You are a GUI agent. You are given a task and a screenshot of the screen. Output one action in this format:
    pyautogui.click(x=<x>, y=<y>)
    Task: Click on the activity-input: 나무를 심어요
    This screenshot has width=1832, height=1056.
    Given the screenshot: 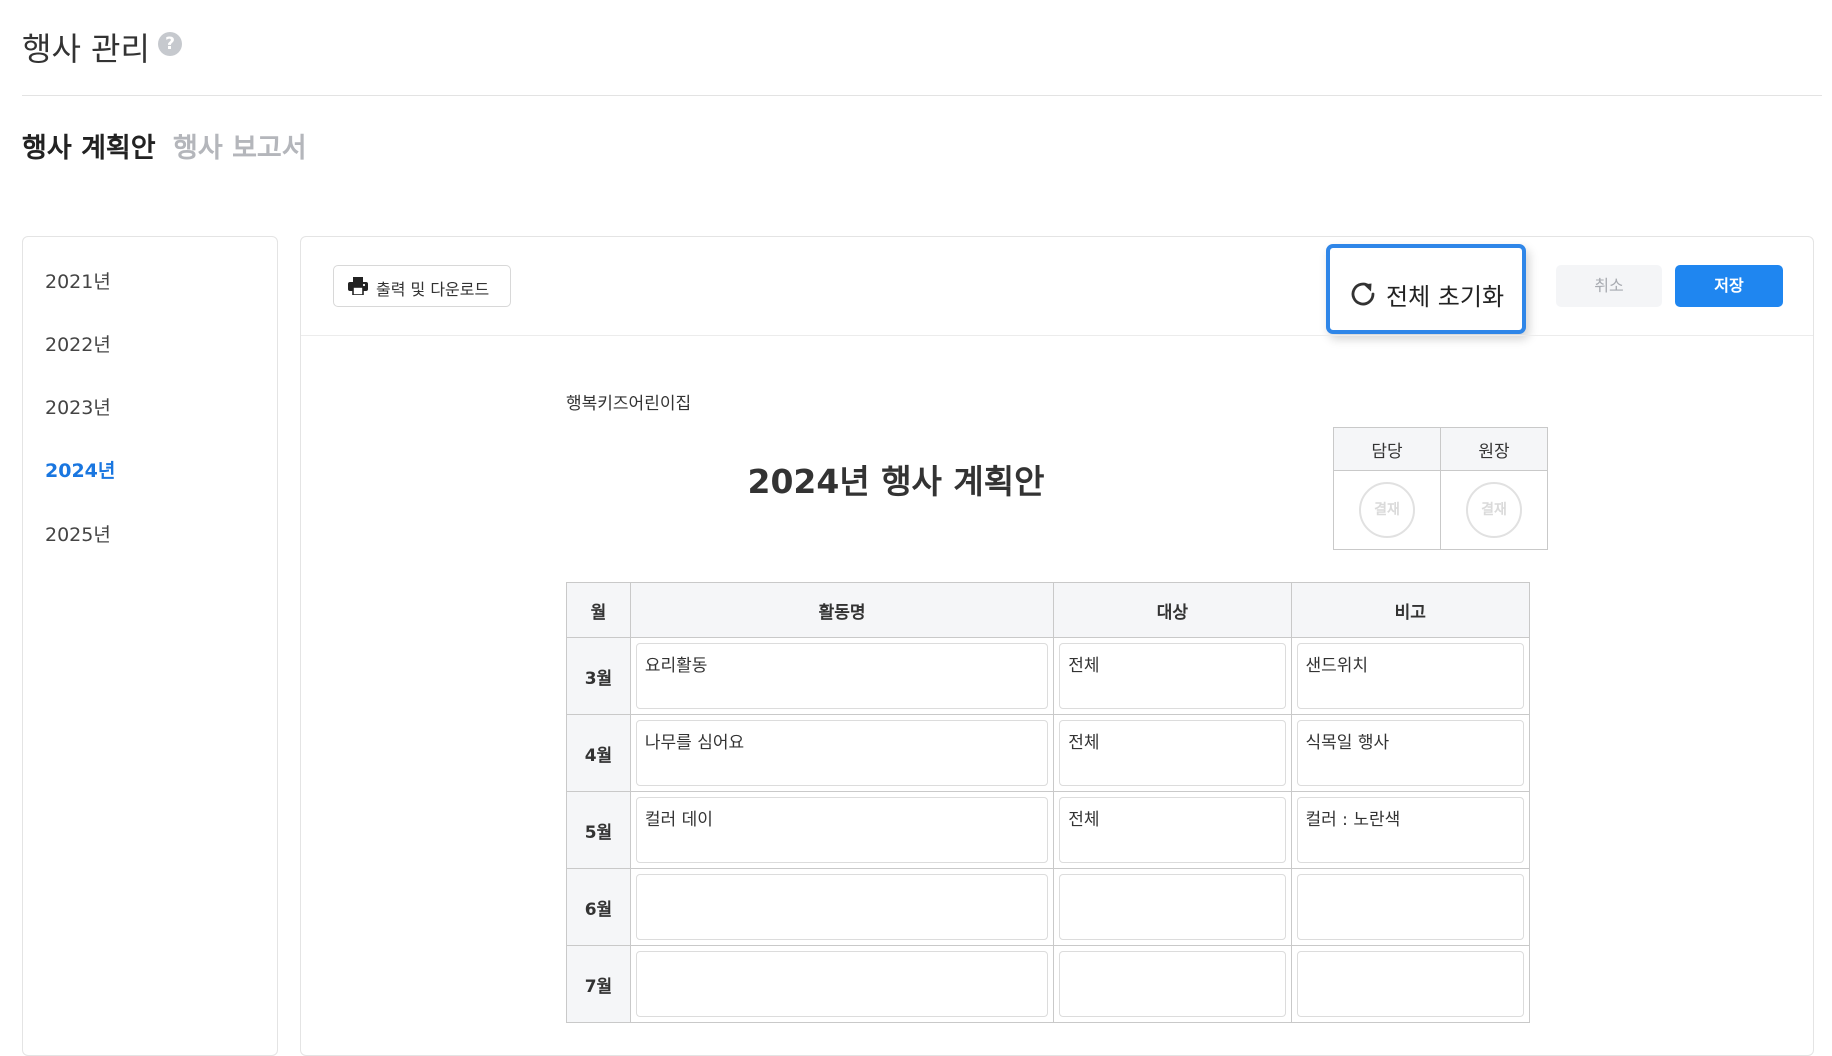 What is the action you would take?
    pyautogui.click(x=842, y=753)
    